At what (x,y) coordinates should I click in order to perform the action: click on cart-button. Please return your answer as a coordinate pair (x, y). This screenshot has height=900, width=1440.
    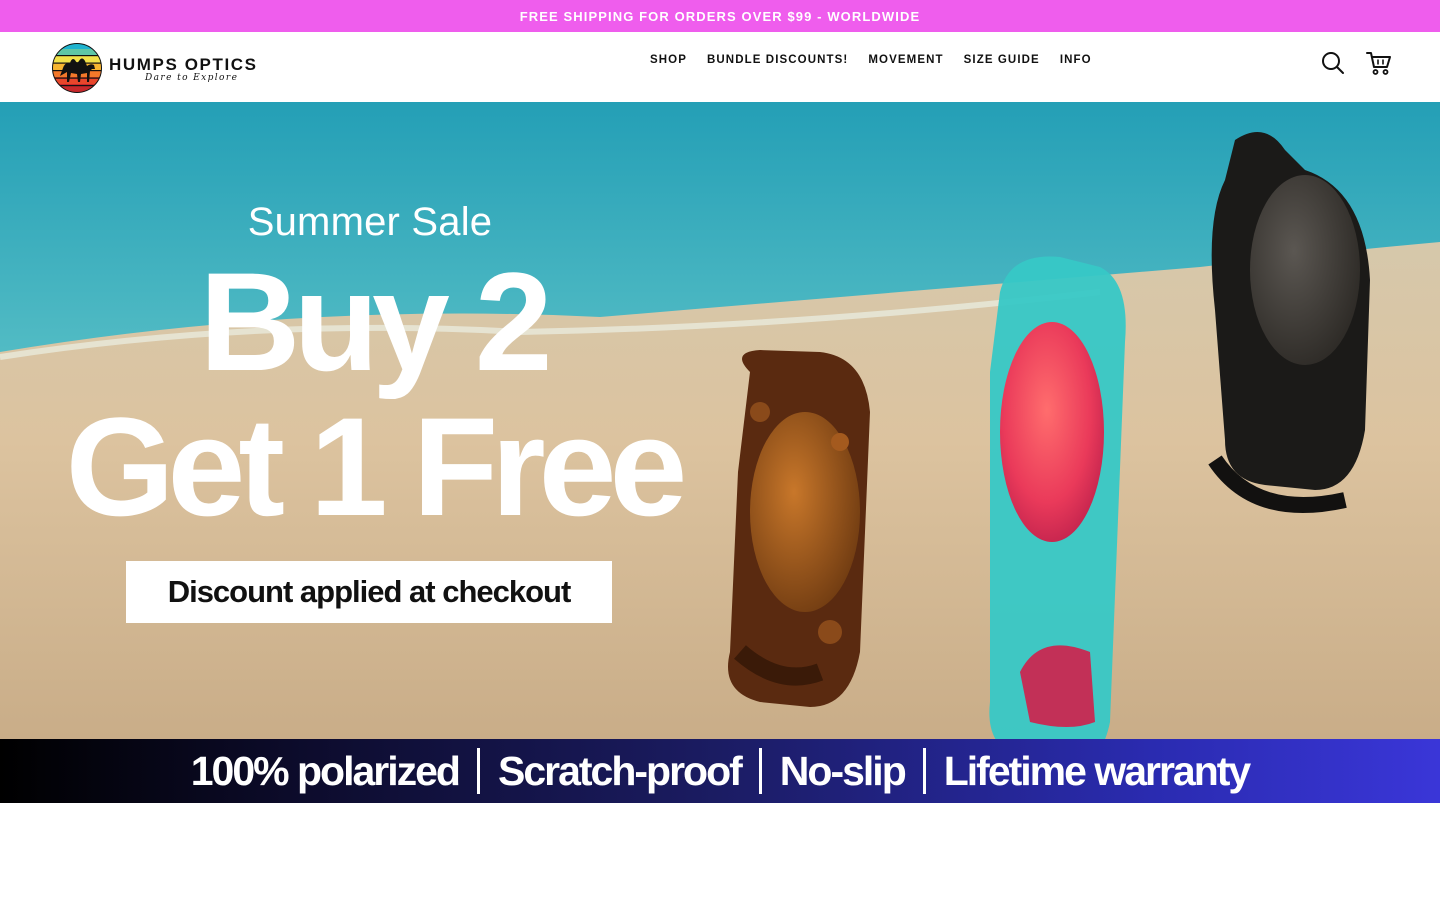
    Looking at the image, I should click on (1379, 63).